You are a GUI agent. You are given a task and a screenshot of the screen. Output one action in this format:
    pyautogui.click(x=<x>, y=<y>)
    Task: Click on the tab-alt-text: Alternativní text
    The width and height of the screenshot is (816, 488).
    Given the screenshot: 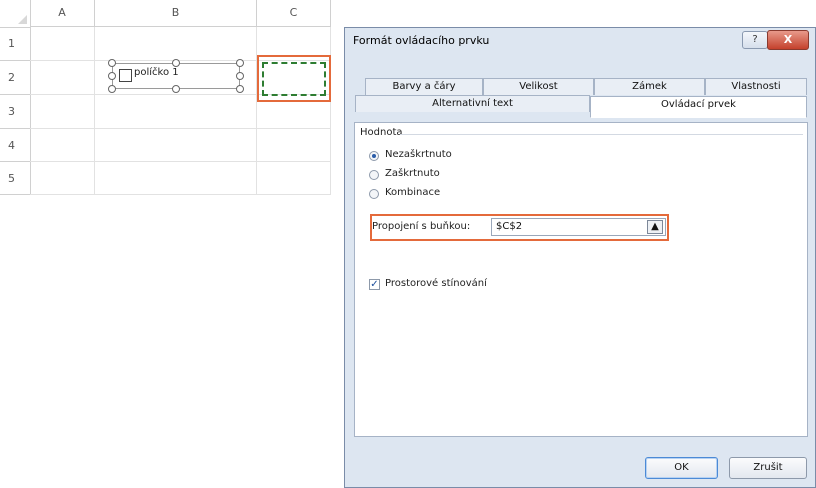 What is the action you would take?
    pyautogui.click(x=472, y=103)
    